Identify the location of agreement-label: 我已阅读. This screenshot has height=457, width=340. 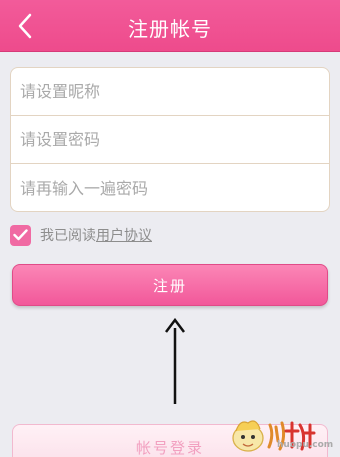
(68, 236).